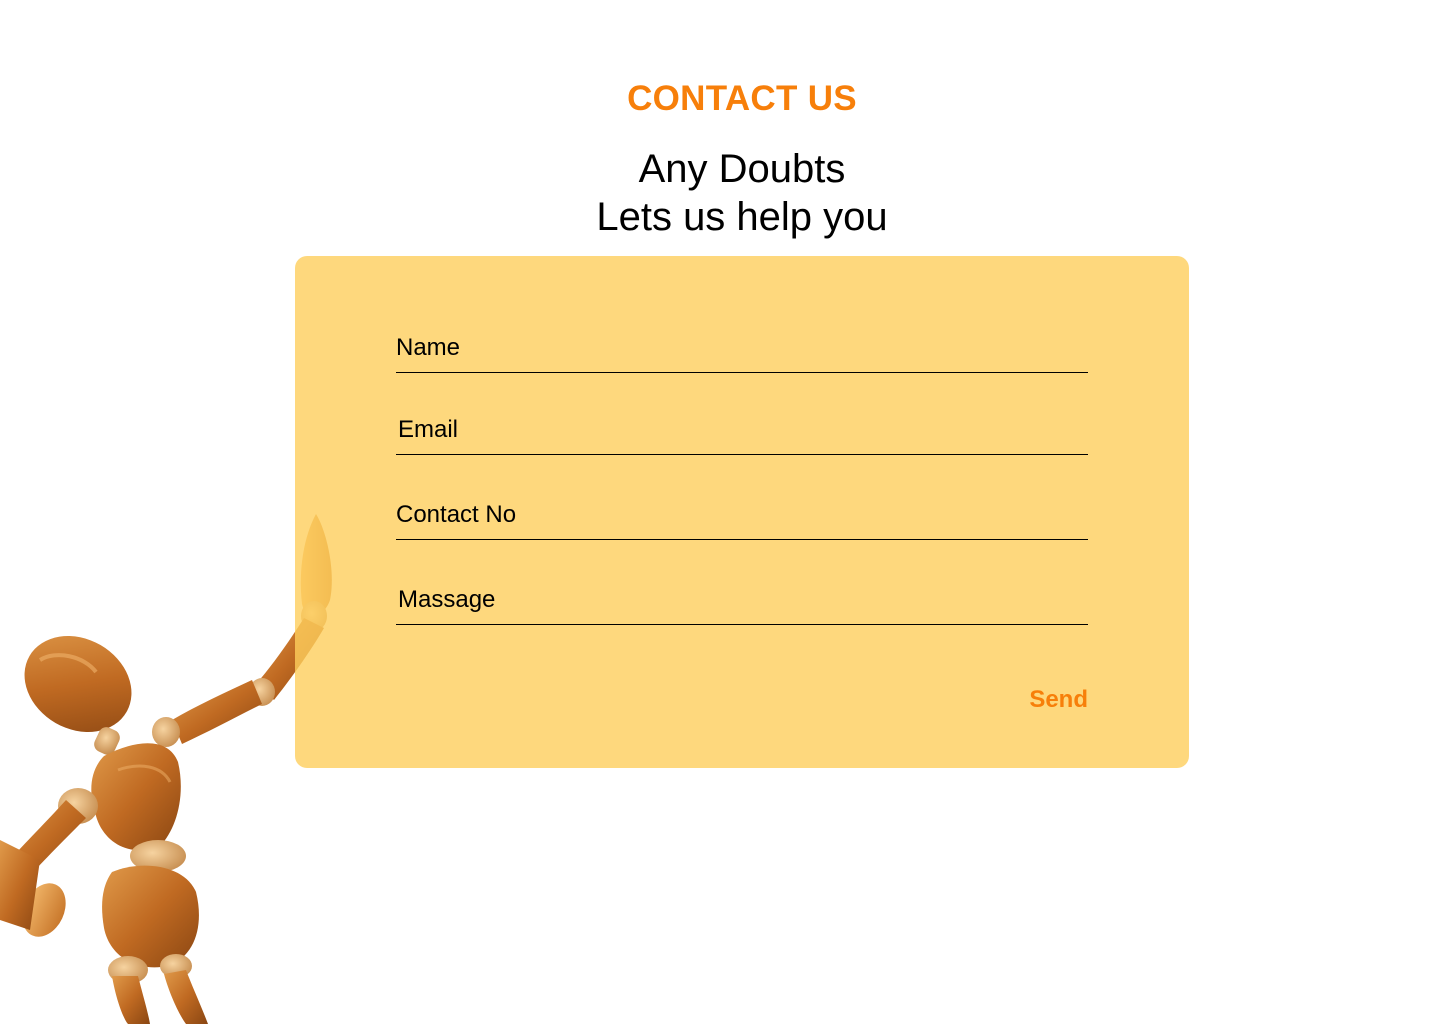 This screenshot has width=1440, height=1024. Describe the element at coordinates (742, 353) in the screenshot. I see `name-field: Name` at that location.